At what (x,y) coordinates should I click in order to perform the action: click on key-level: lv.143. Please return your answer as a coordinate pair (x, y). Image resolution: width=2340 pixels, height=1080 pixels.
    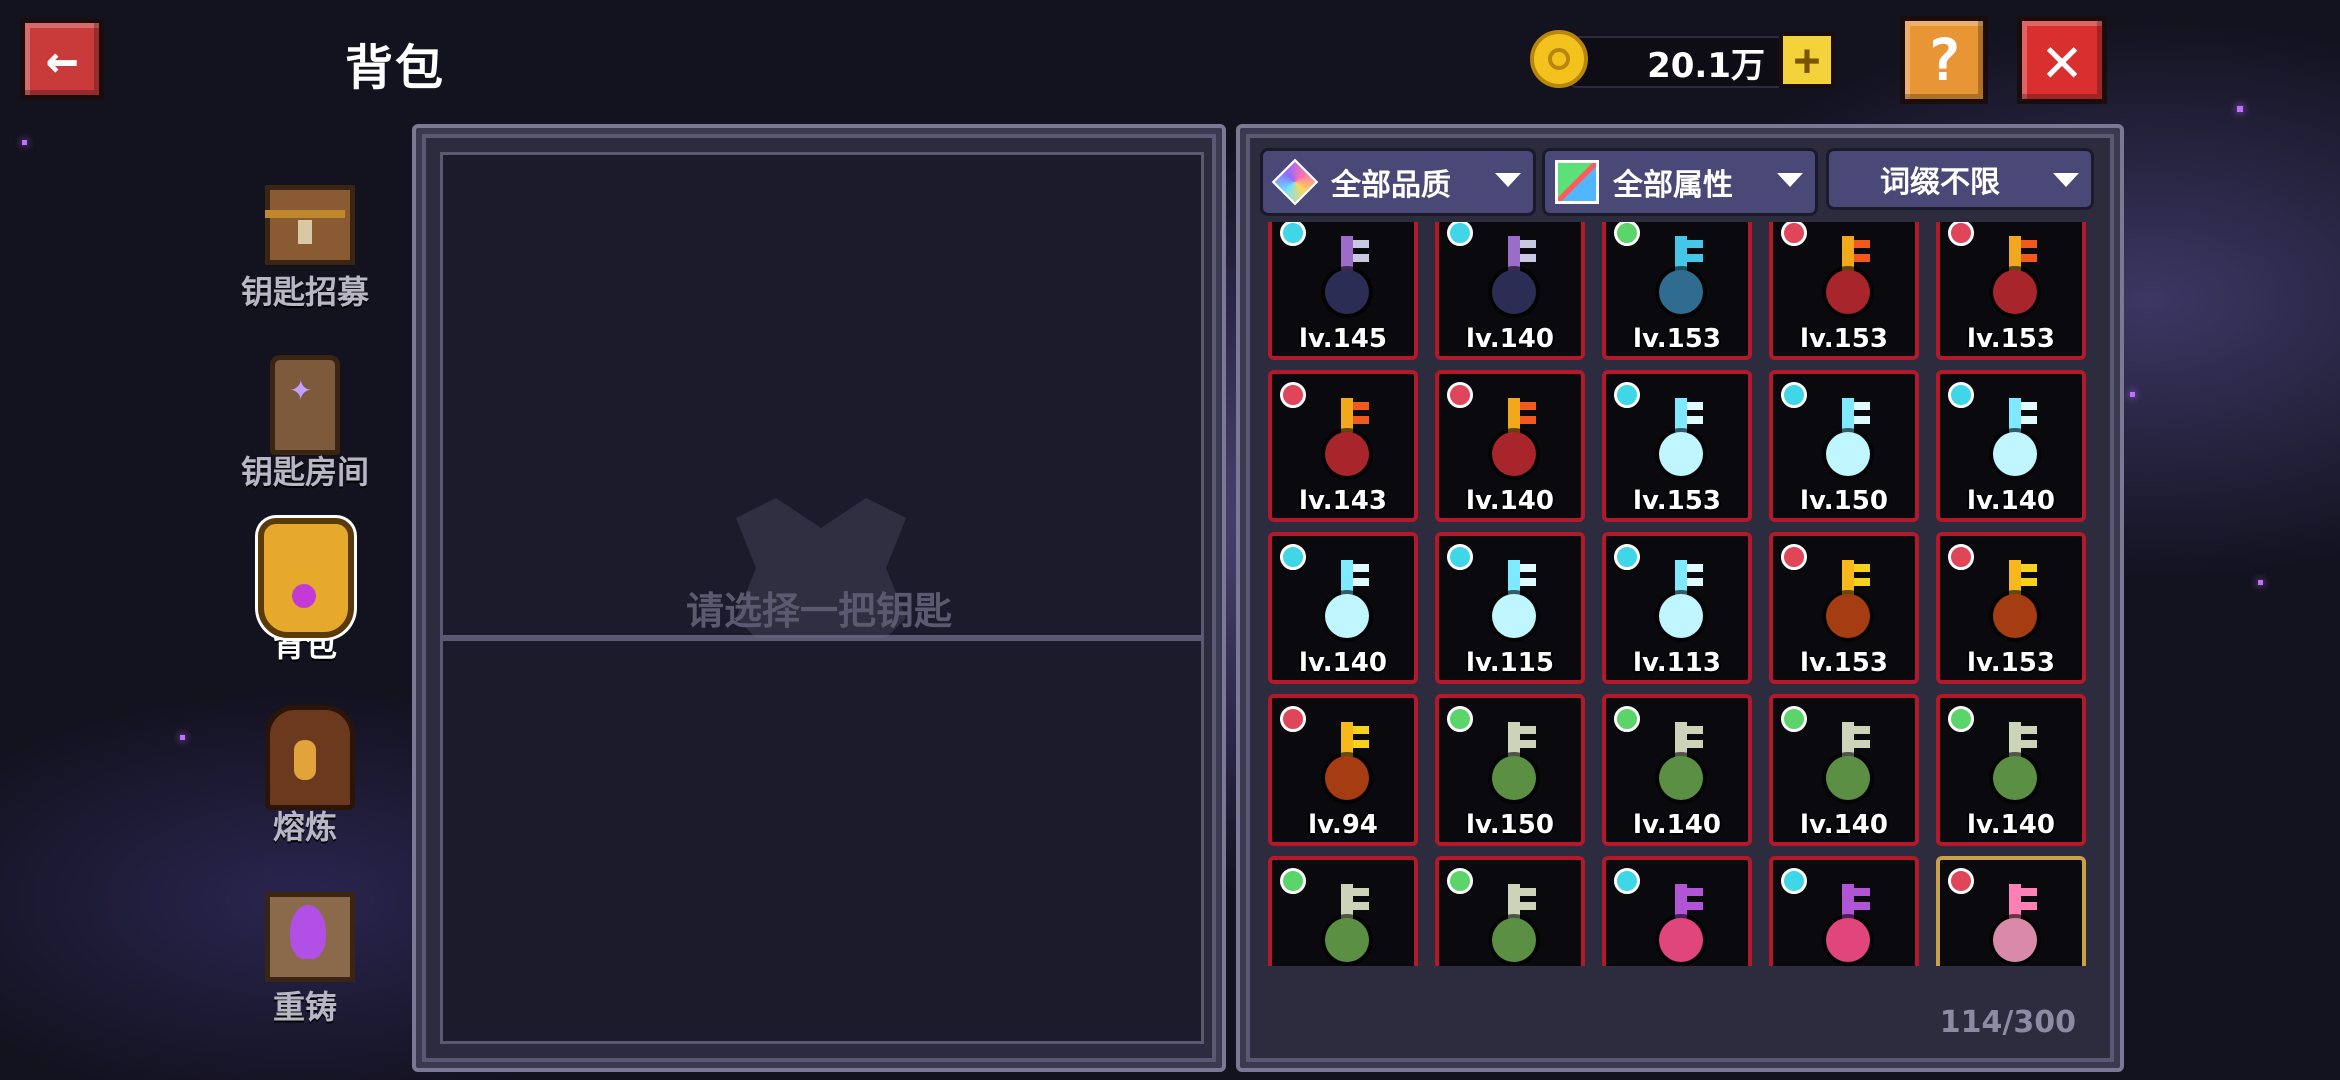
    Looking at the image, I should click on (1343, 501).